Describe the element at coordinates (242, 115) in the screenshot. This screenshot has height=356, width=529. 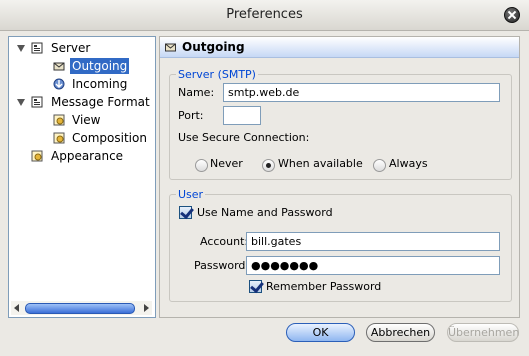
I see `port-input` at that location.